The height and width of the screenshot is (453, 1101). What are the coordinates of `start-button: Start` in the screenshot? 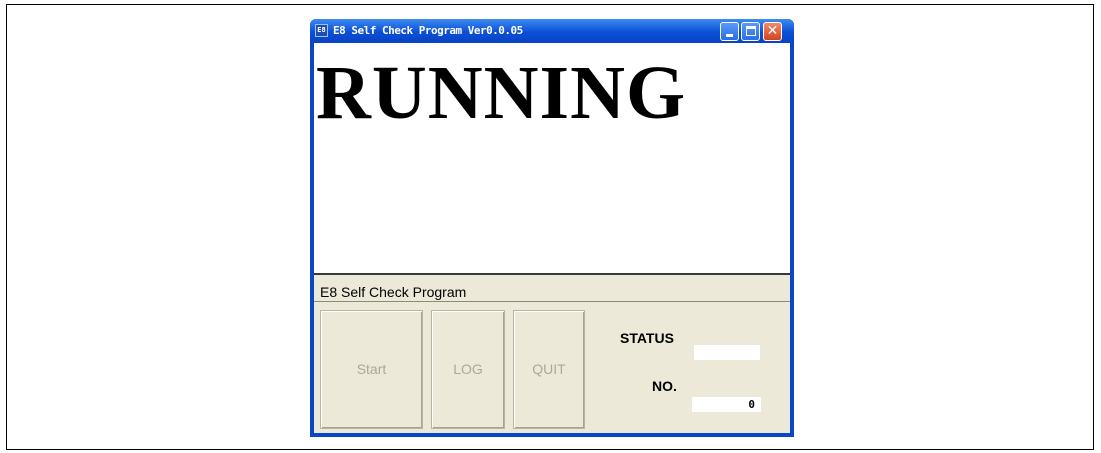 It's located at (371, 369).